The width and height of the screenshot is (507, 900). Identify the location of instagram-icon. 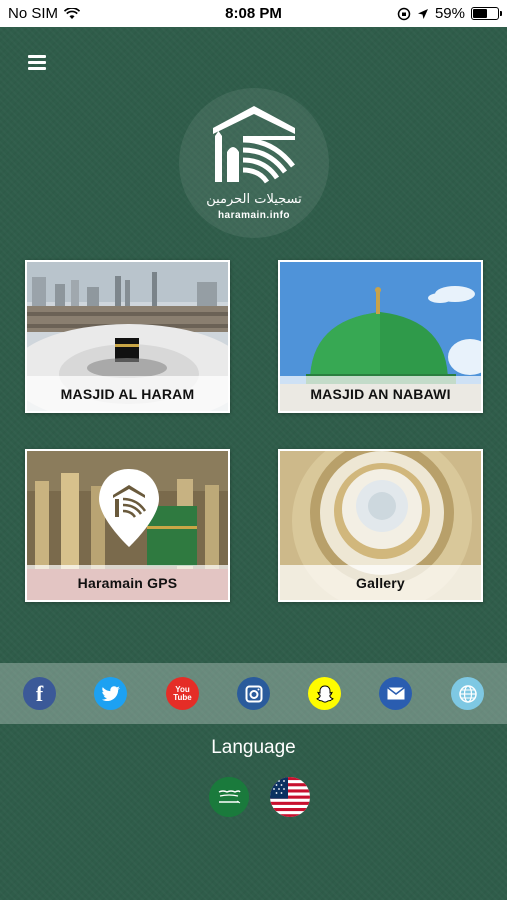
(253, 693).